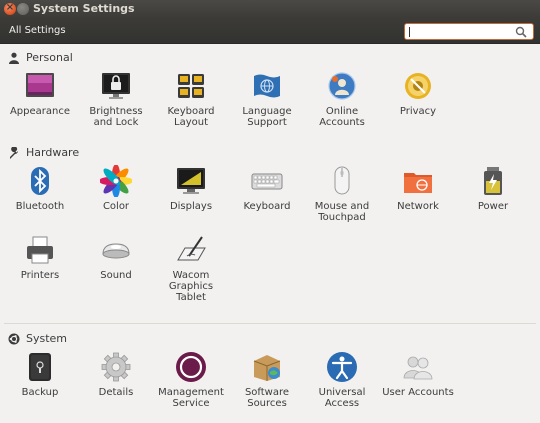 The image size is (540, 423). What do you see at coordinates (191, 268) in the screenshot?
I see `settings-item-wacom-tablet: Wacom Graphics Tablet` at bounding box center [191, 268].